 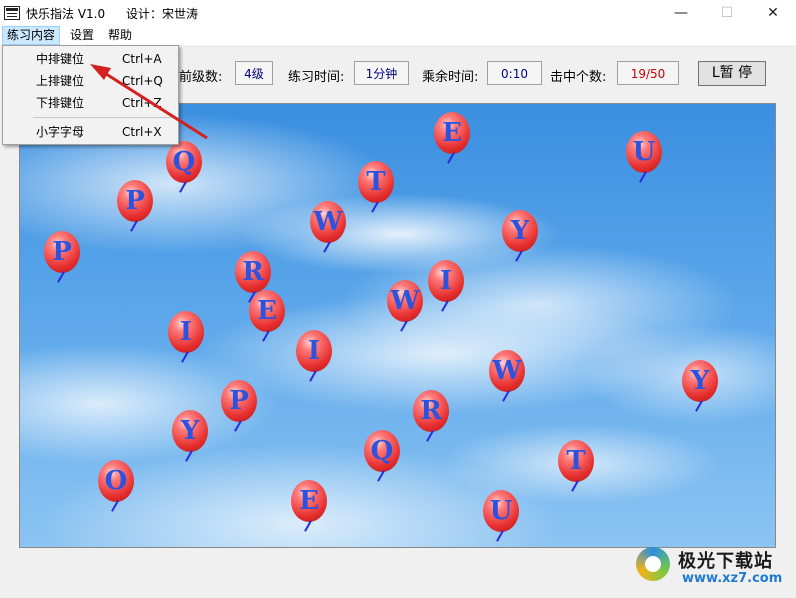 I want to click on remaining-time-value: 0:10, so click(x=514, y=73).